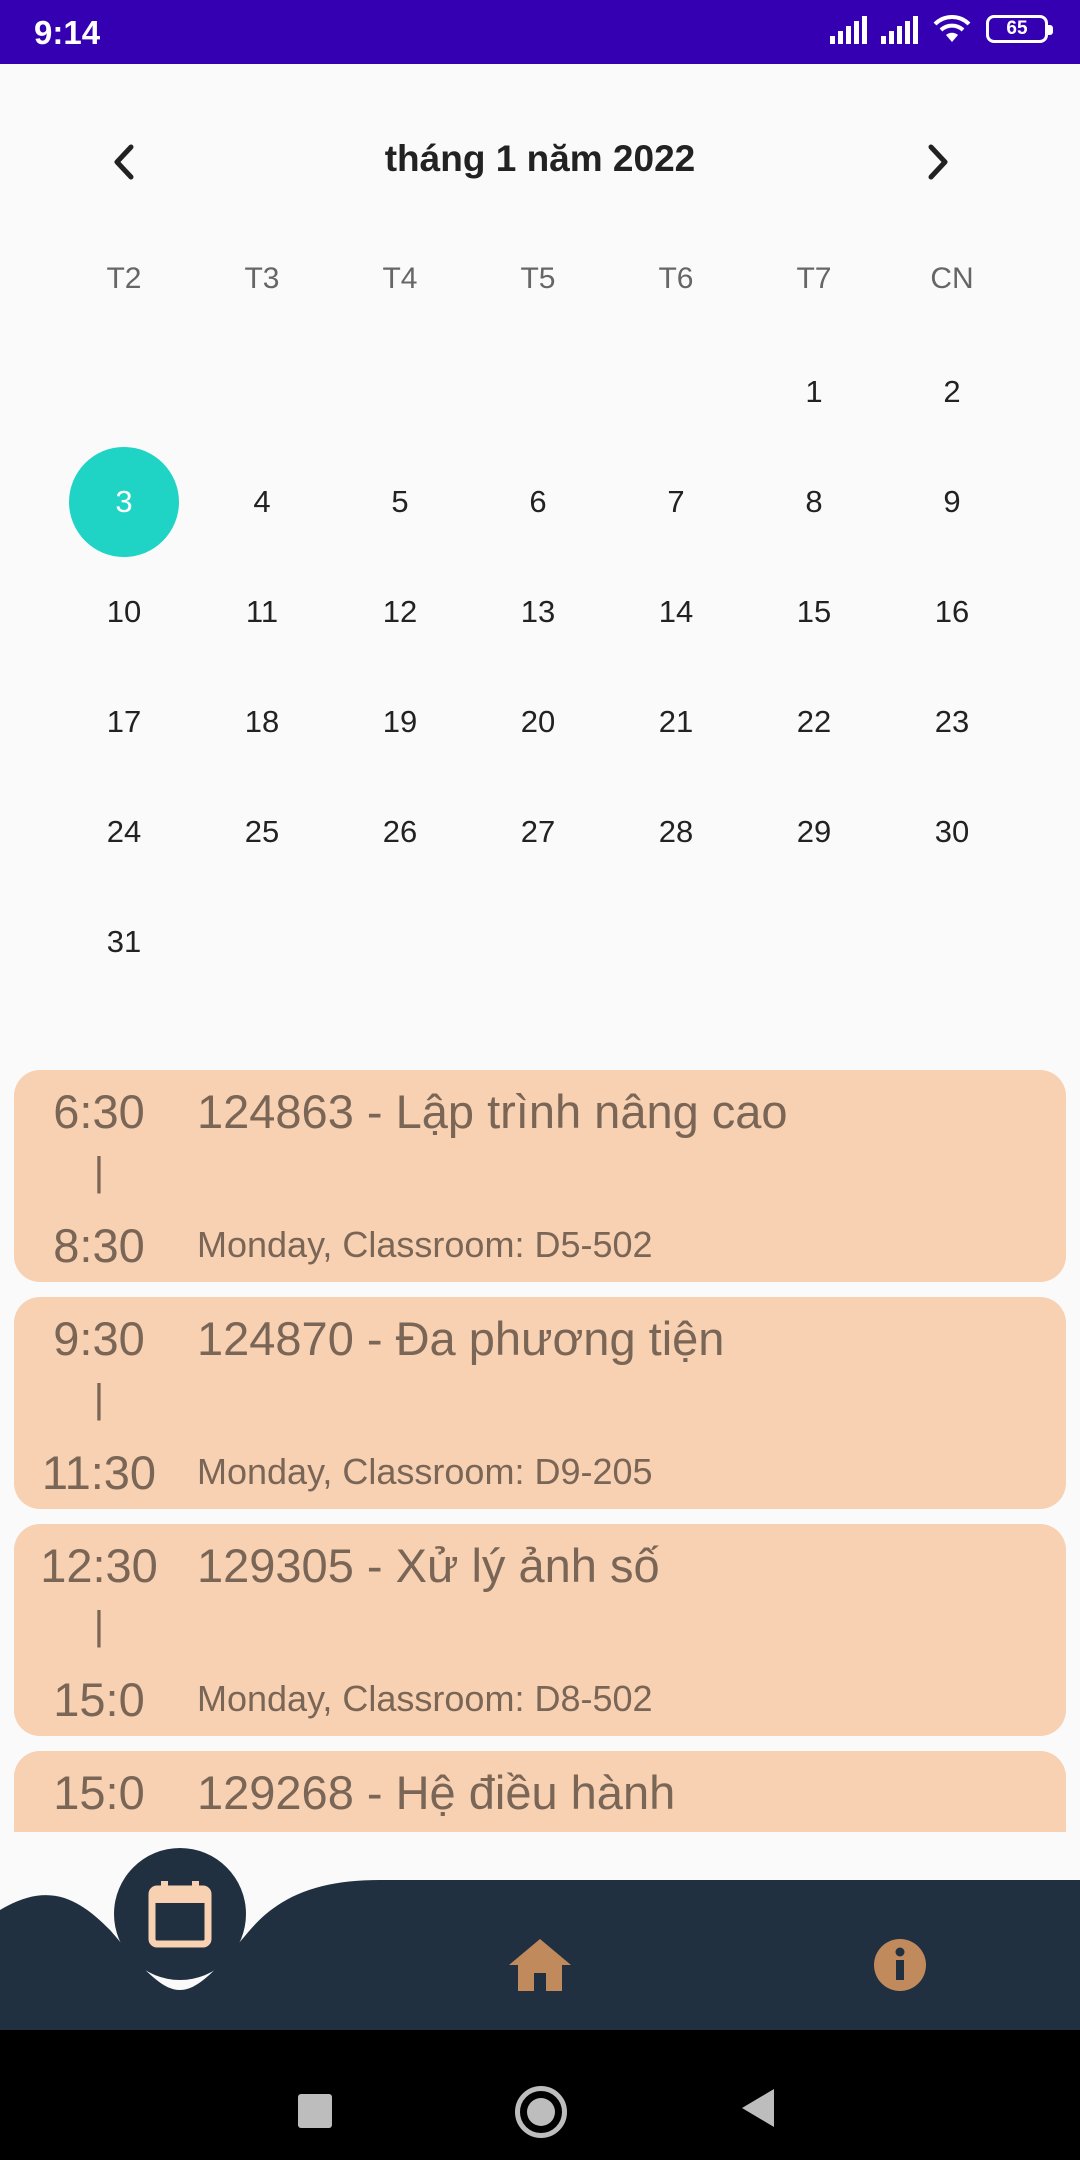  I want to click on day-cell: 28, so click(676, 832).